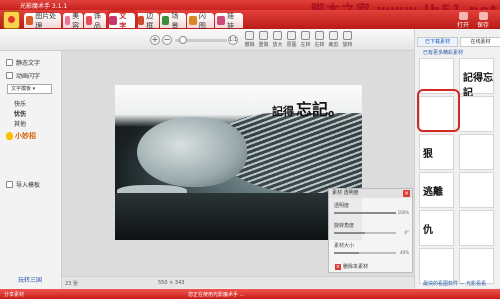 The height and width of the screenshot is (299, 500). I want to click on tool-button-0: 撤销, so click(249, 40).